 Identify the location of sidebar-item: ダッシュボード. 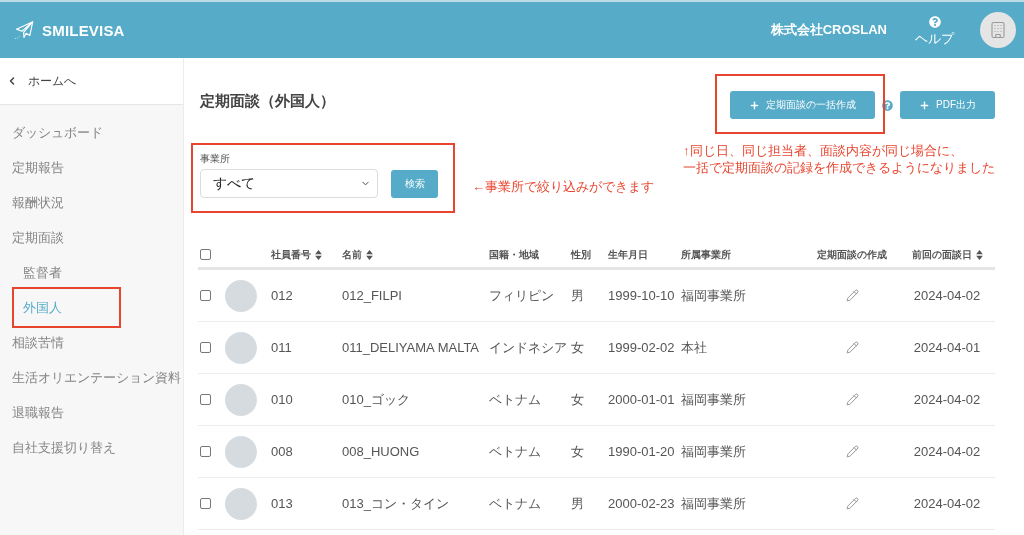
(91, 132).